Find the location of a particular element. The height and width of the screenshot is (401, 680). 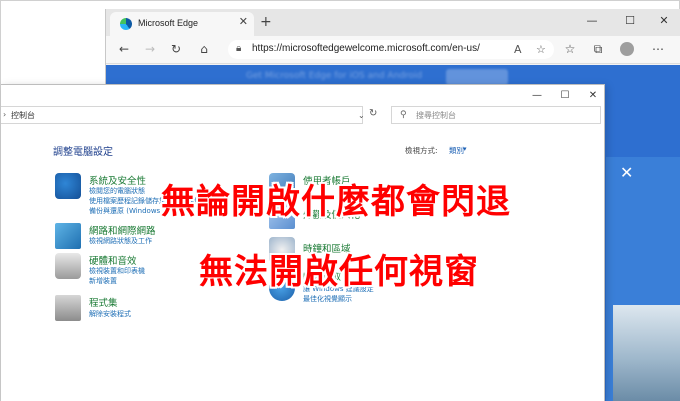

breadcrumb: 控制台 is located at coordinates (23, 115).